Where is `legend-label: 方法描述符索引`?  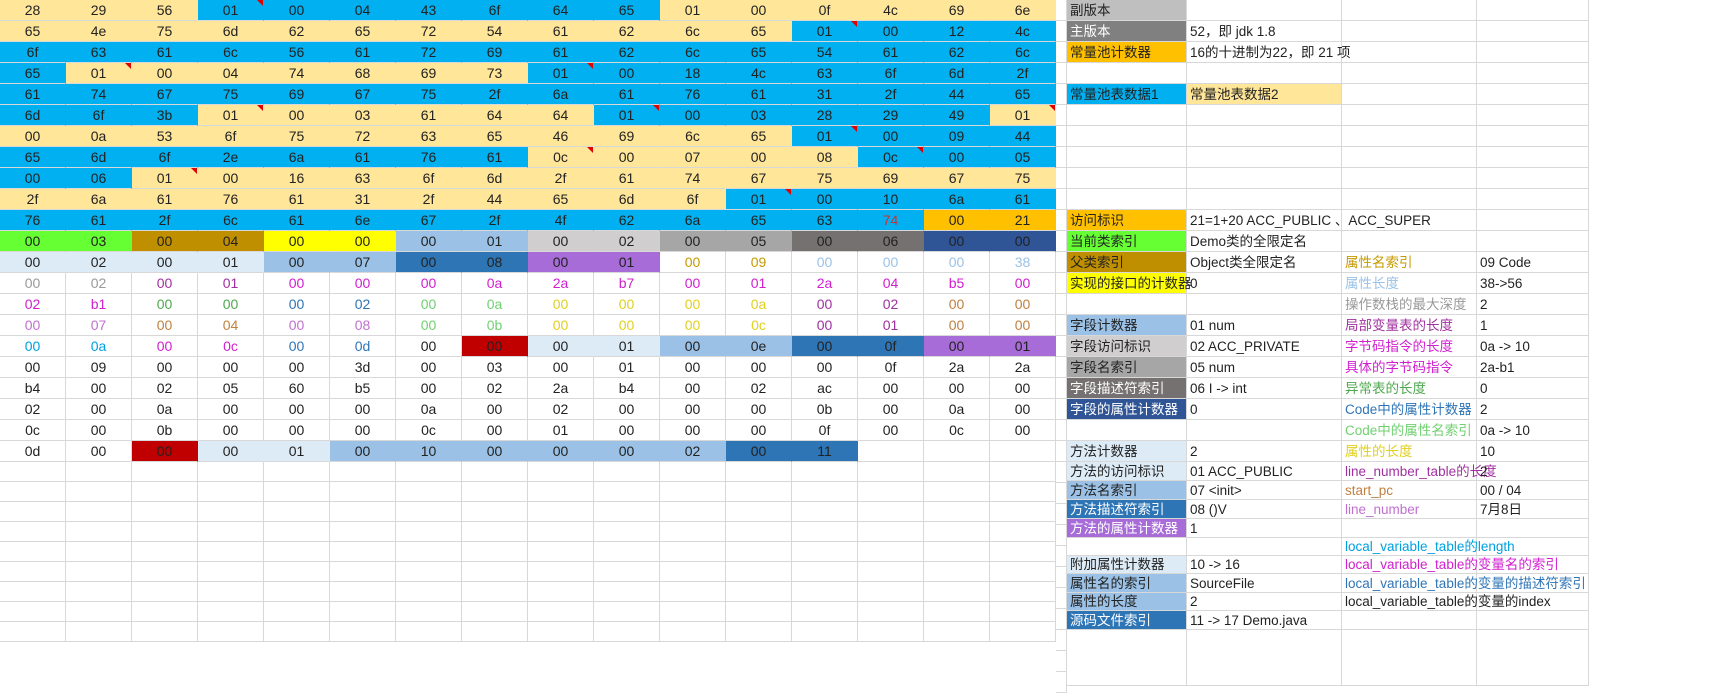 legend-label: 方法描述符索引 is located at coordinates (1127, 509).